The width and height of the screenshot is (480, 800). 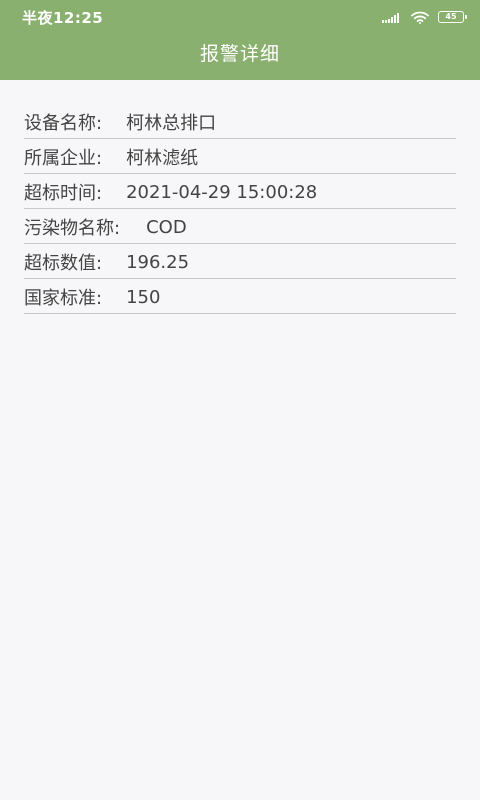 What do you see at coordinates (171, 123) in the screenshot?
I see `device-name-value: 柯林总排口` at bounding box center [171, 123].